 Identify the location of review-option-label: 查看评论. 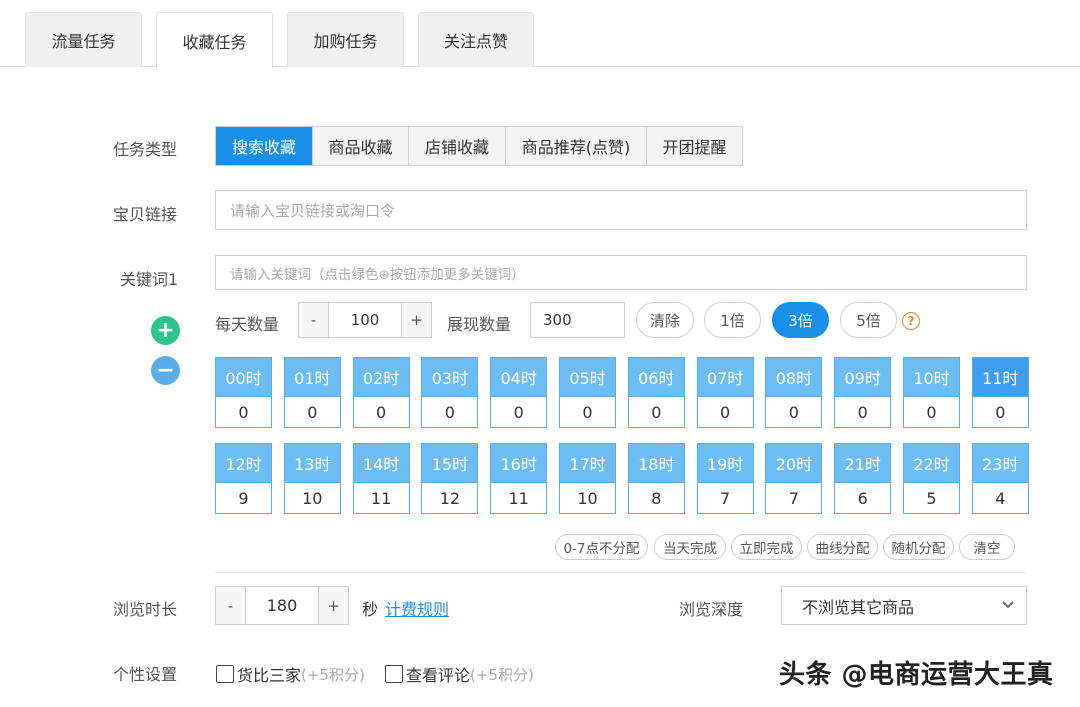
(438, 675).